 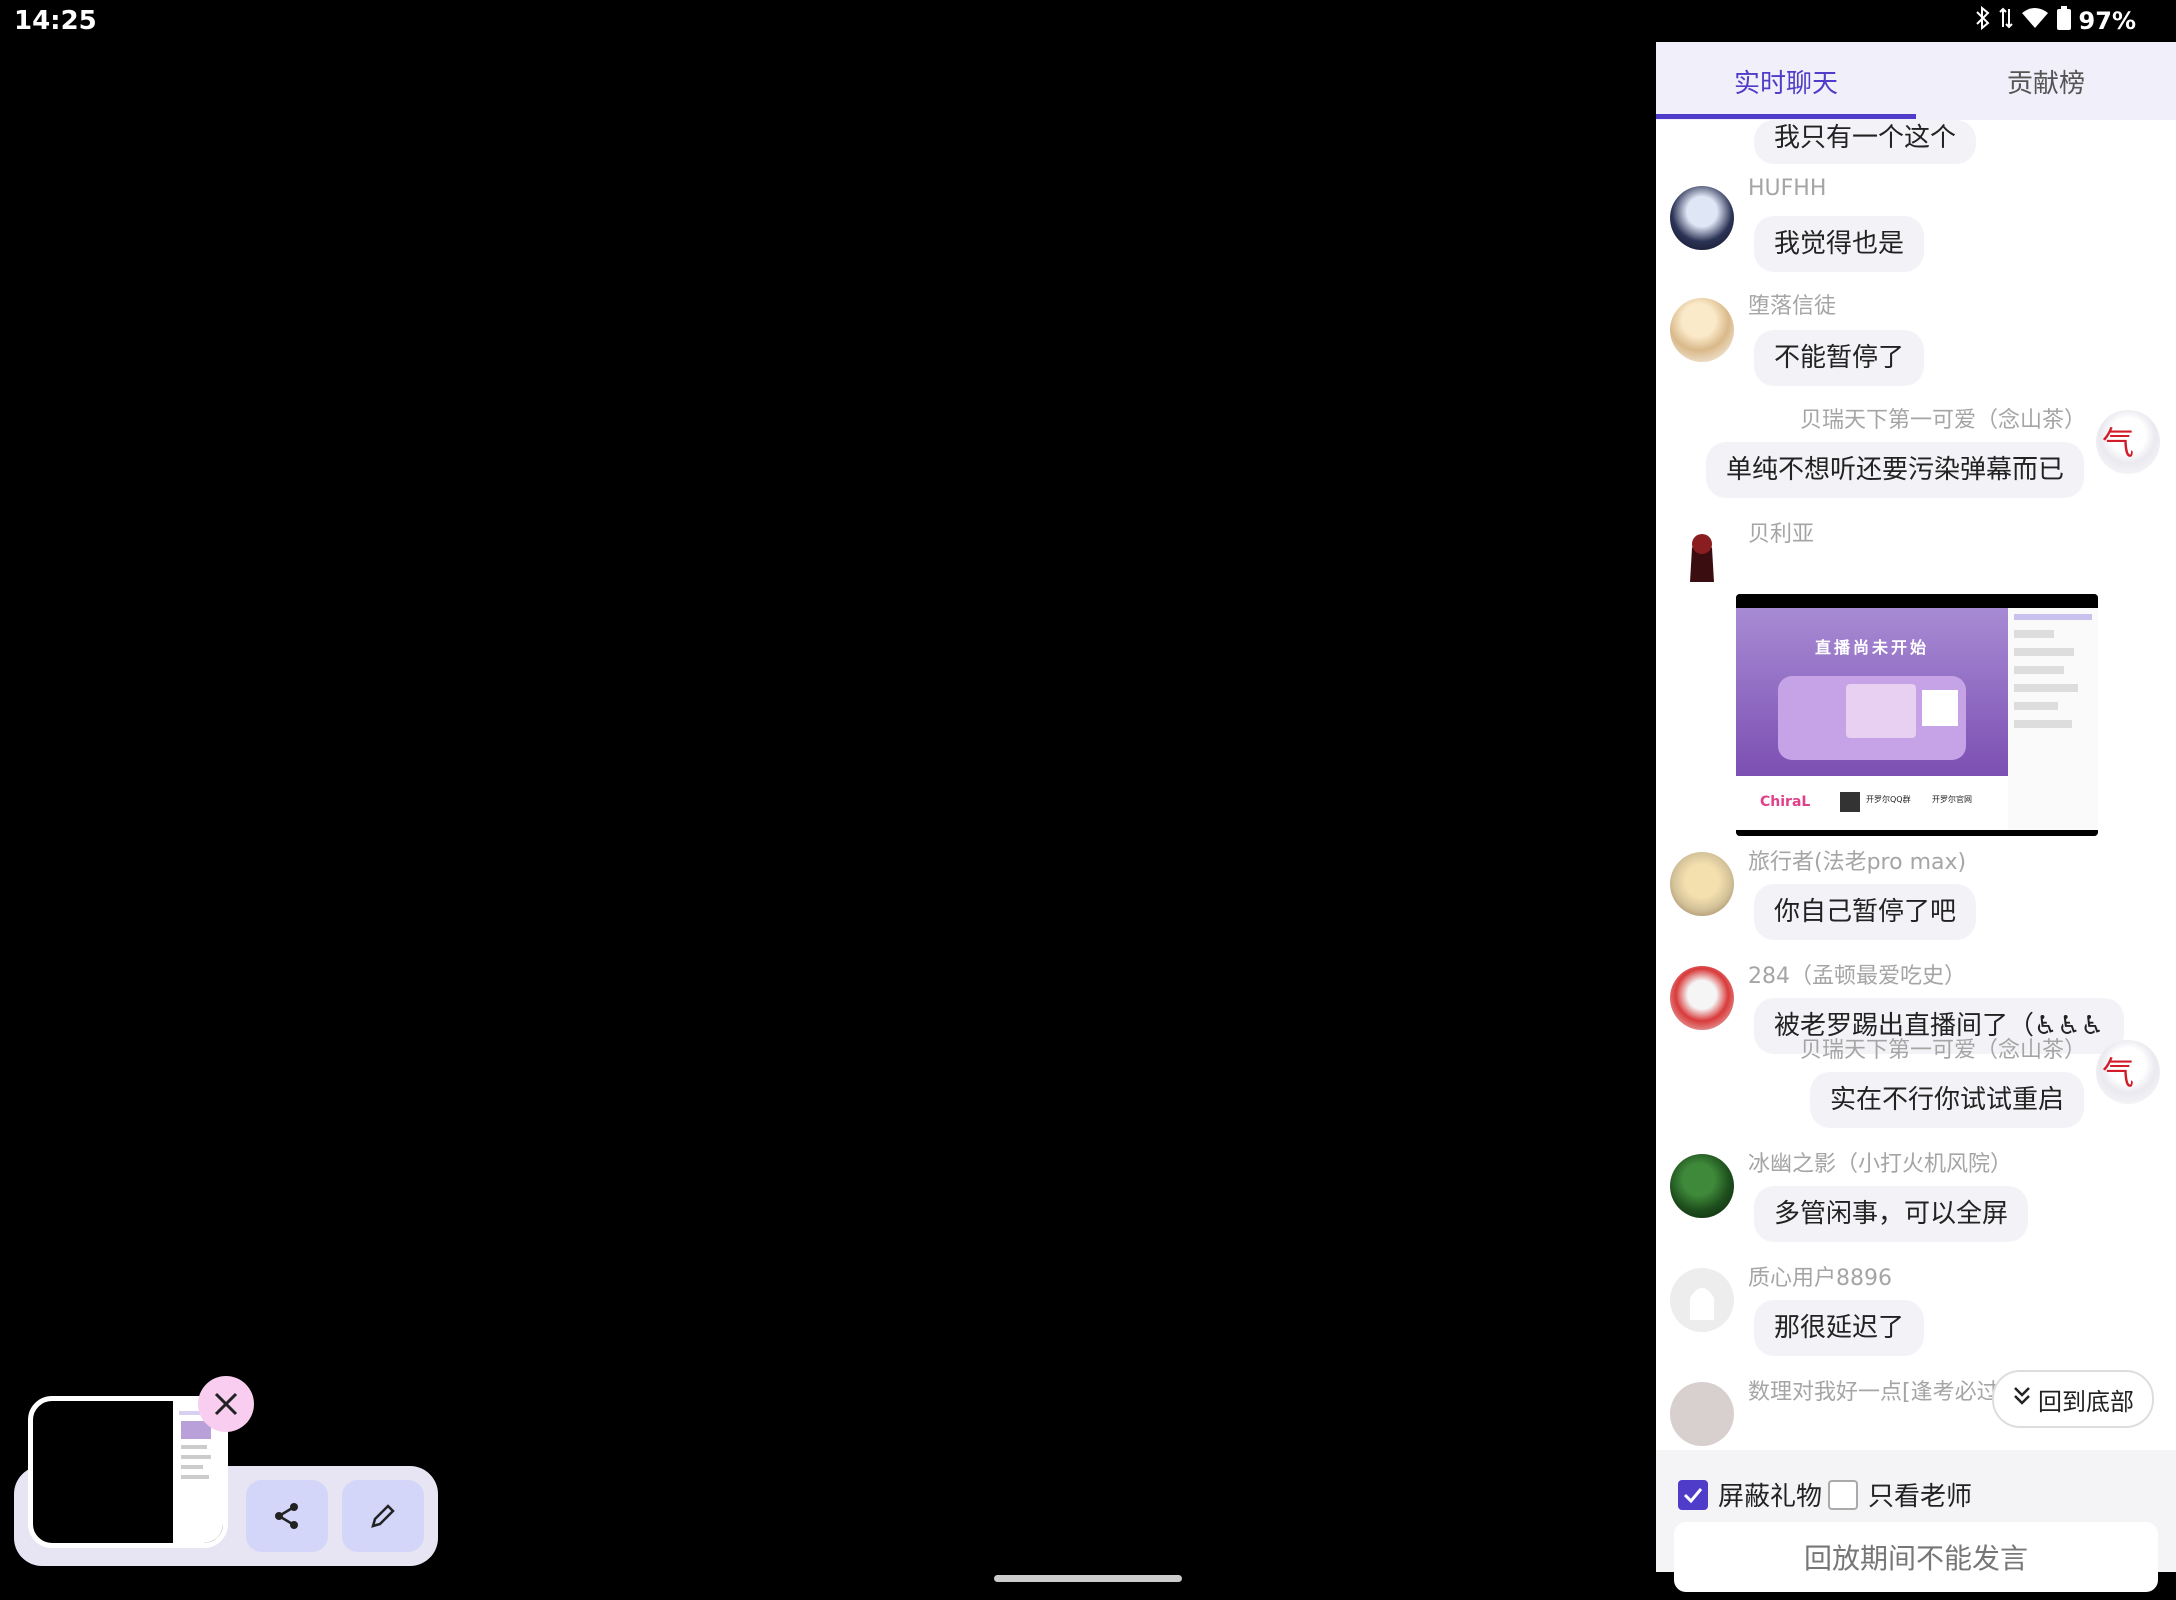 What do you see at coordinates (1857, 862) in the screenshot?
I see `chat-username: 旅行者(法老pro max)` at bounding box center [1857, 862].